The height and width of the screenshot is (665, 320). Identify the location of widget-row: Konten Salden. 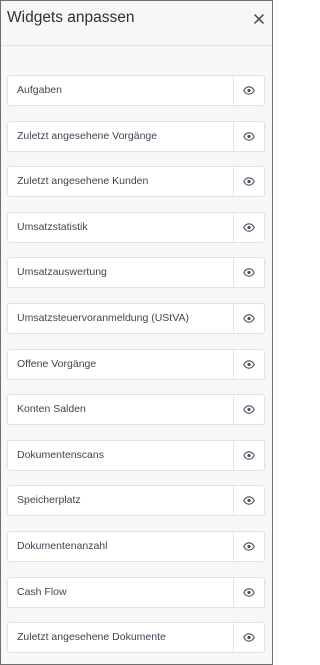
(136, 410).